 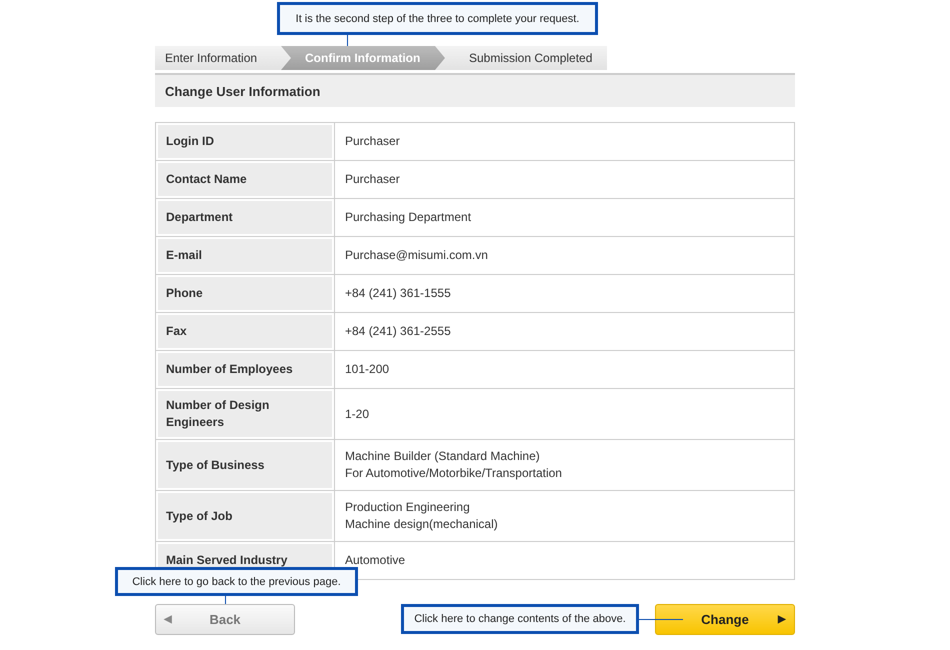 I want to click on progress-step: Submission Completed, so click(x=524, y=58).